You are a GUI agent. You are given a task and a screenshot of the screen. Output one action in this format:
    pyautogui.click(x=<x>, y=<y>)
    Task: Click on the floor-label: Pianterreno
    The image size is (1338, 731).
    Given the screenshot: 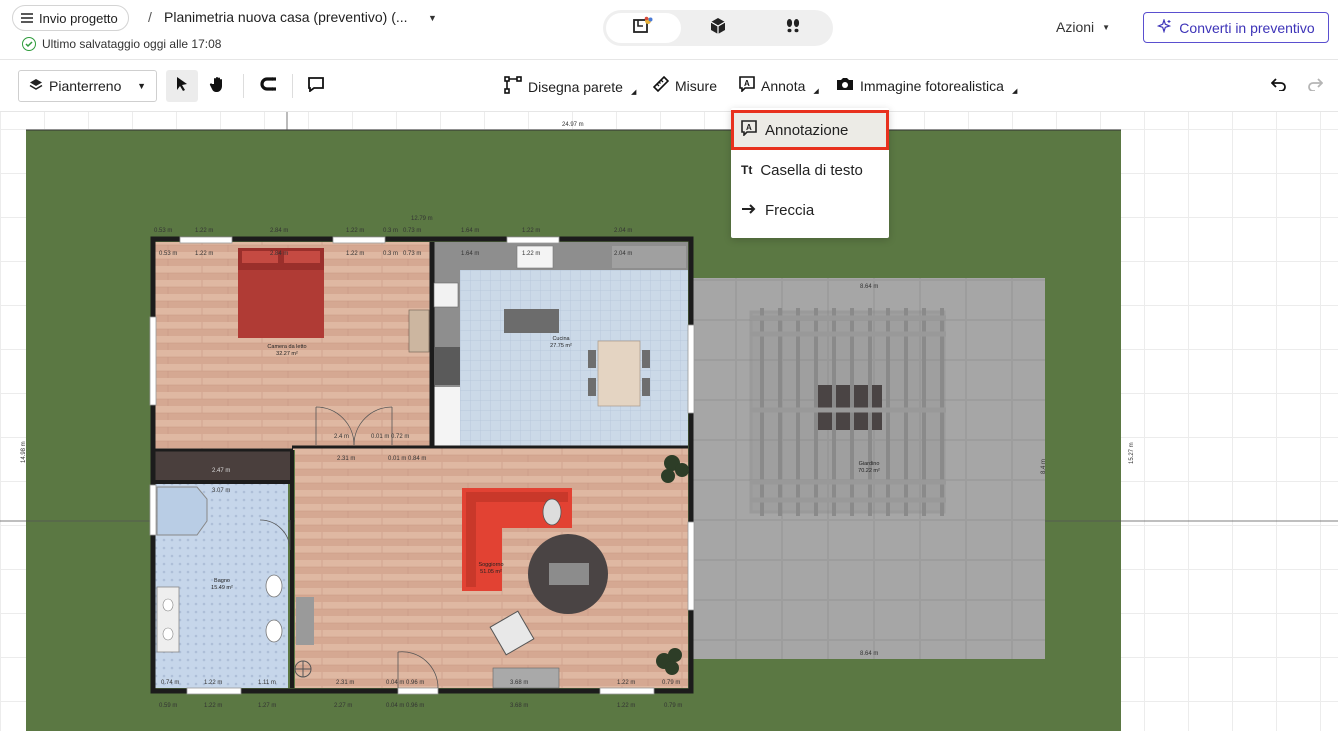 What is the action you would take?
    pyautogui.click(x=85, y=86)
    